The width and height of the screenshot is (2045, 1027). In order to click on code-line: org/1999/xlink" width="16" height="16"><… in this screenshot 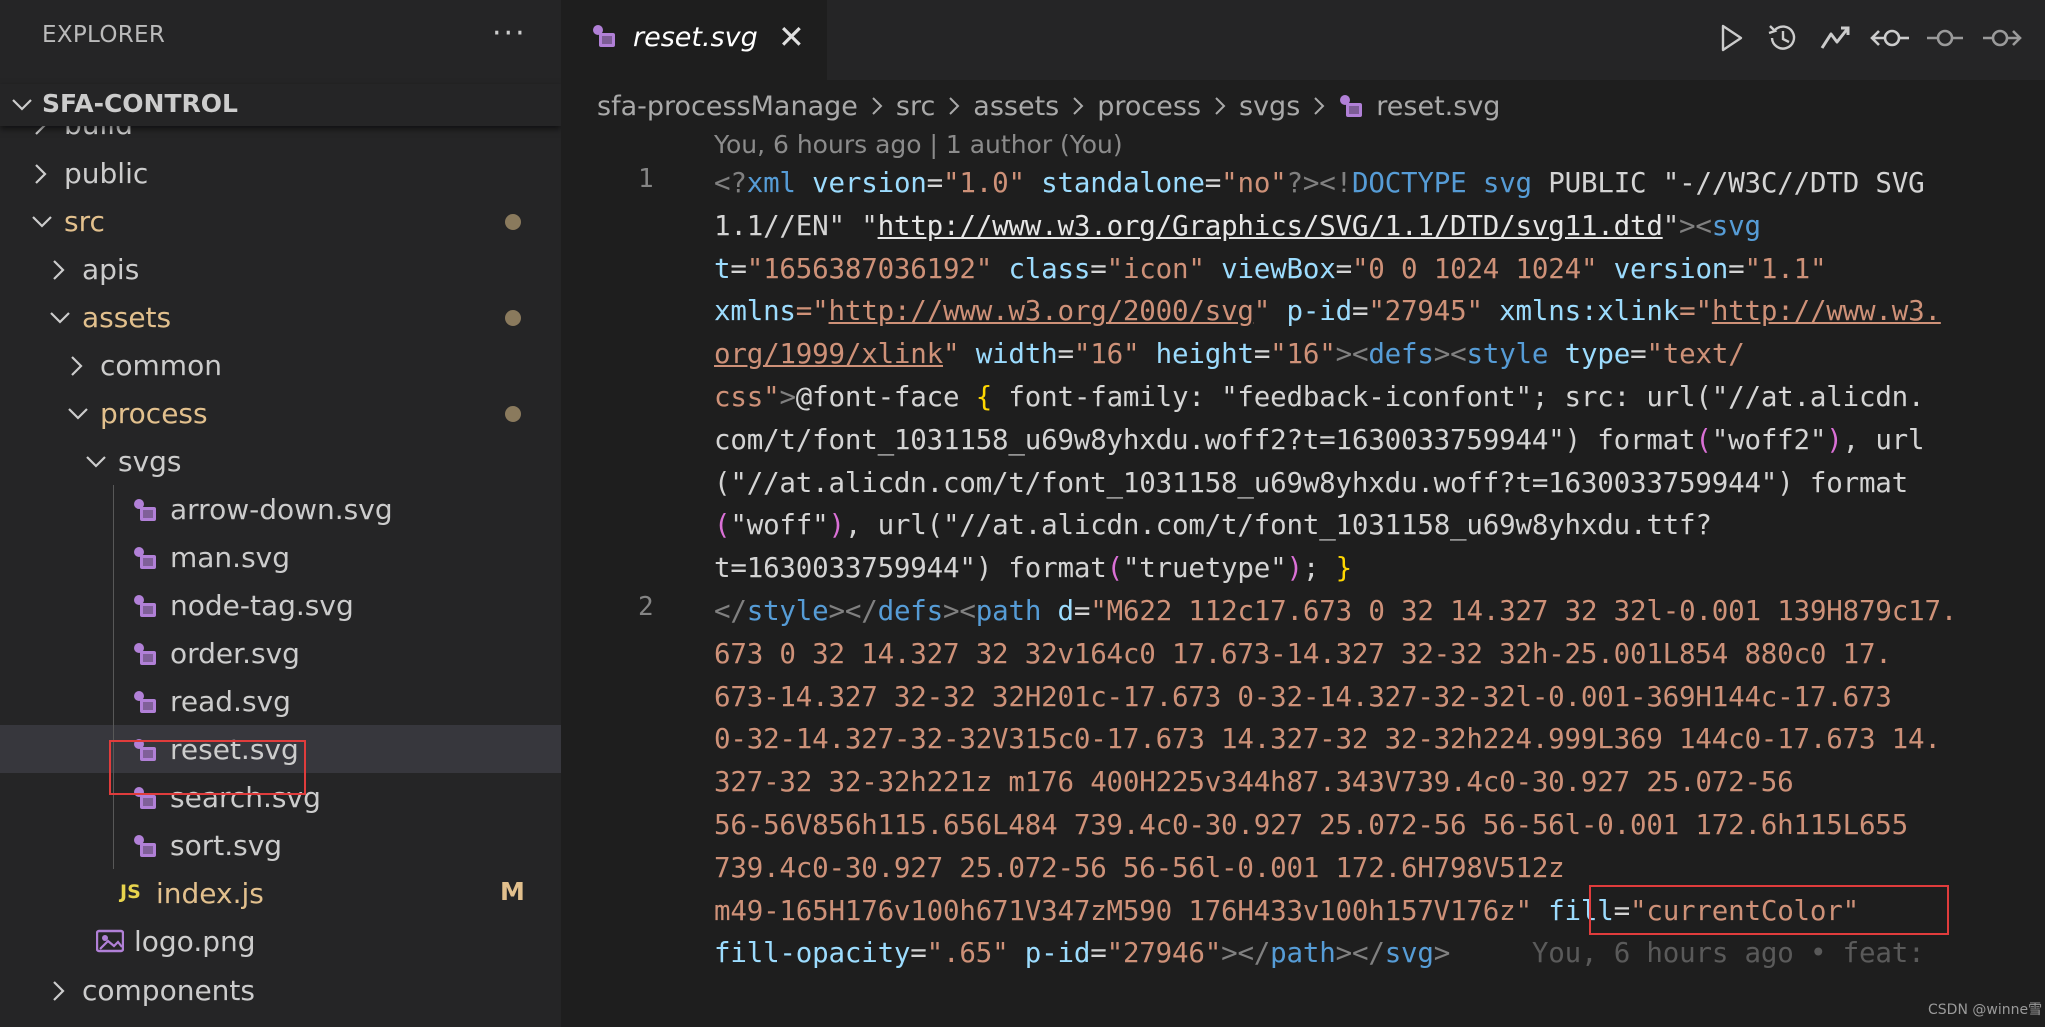, I will do `click(1229, 354)`.